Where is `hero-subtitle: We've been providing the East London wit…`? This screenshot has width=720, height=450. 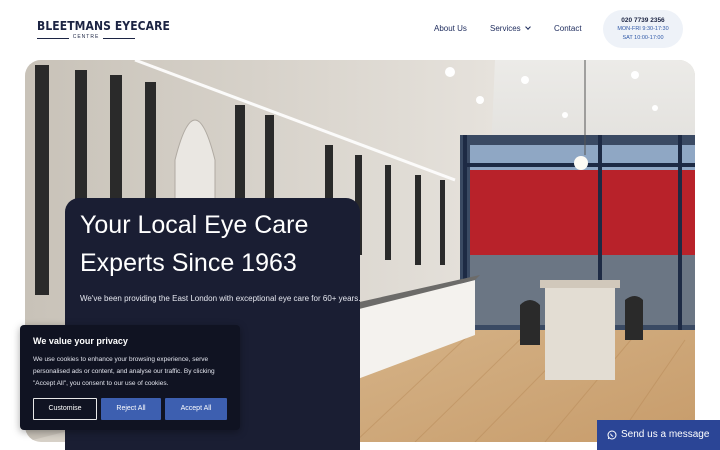 hero-subtitle: We've been providing the East London wit… is located at coordinates (220, 298).